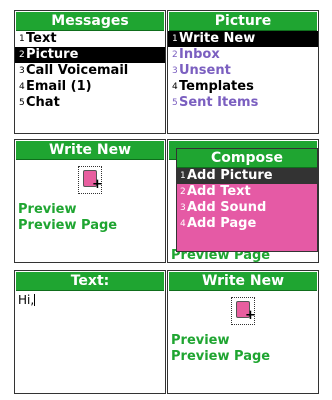  I want to click on preview-page-link: Preview Page, so click(91, 226).